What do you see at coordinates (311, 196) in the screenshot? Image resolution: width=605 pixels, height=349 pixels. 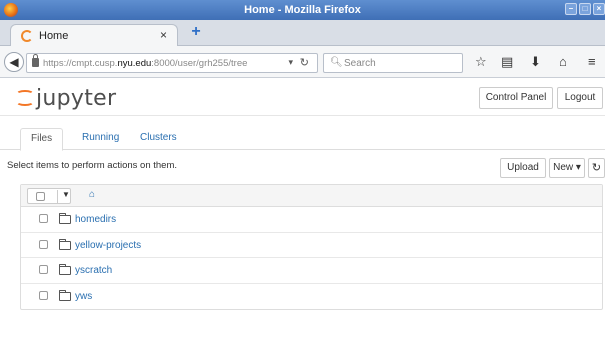 I see `listing-header: ▼ ⌂` at bounding box center [311, 196].